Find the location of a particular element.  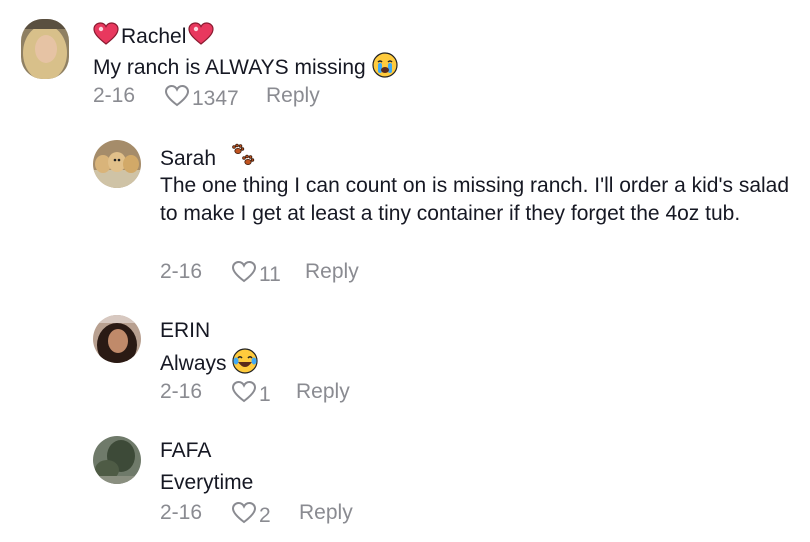

author-name: ERIN is located at coordinates (185, 330).